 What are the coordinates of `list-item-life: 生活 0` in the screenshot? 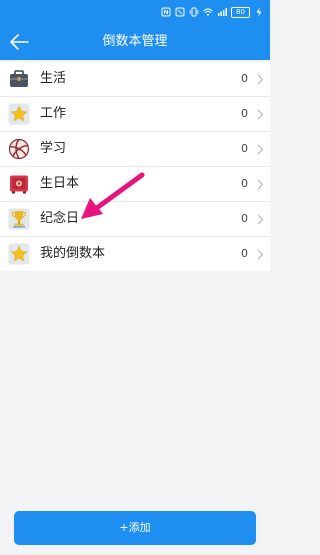 It's located at (135, 79).